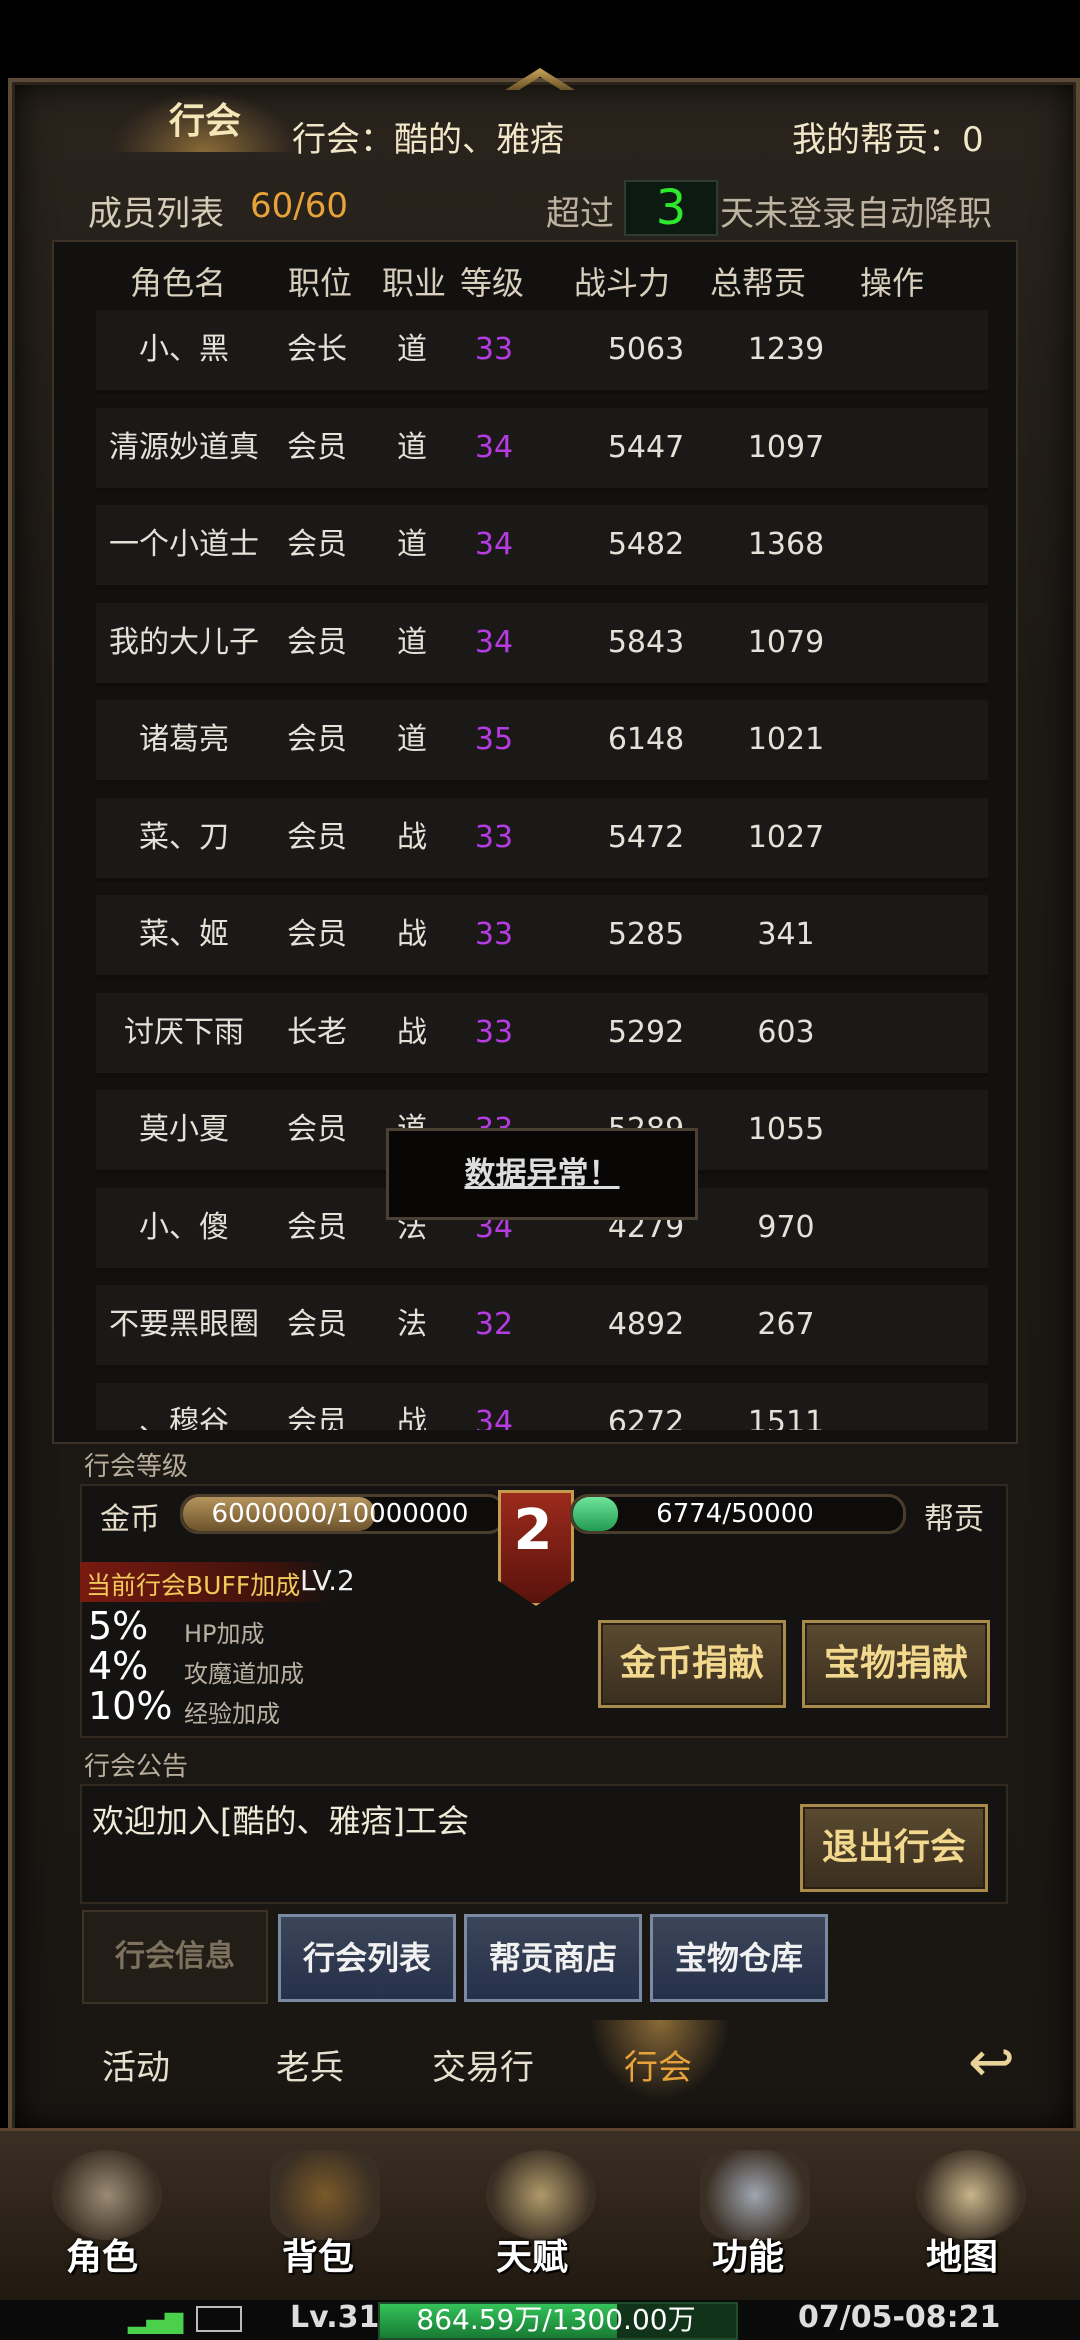 This screenshot has width=1080, height=2340. I want to click on member-contrib: 1055, so click(786, 1129).